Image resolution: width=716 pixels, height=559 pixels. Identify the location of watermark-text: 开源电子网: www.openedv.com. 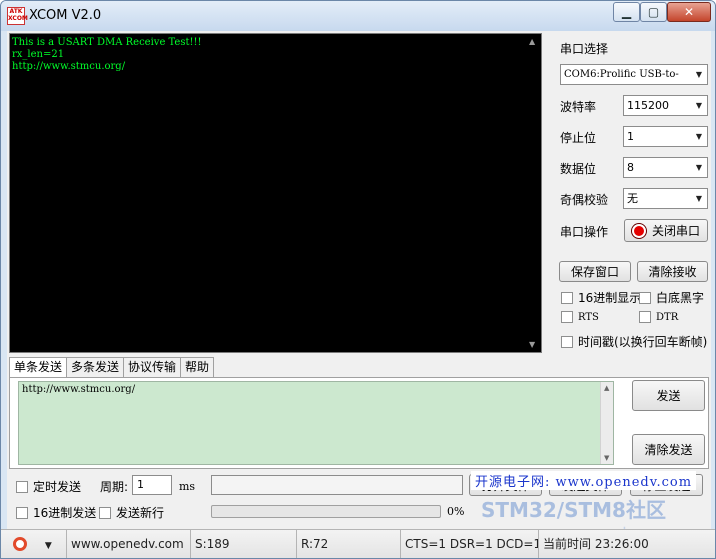
(584, 480).